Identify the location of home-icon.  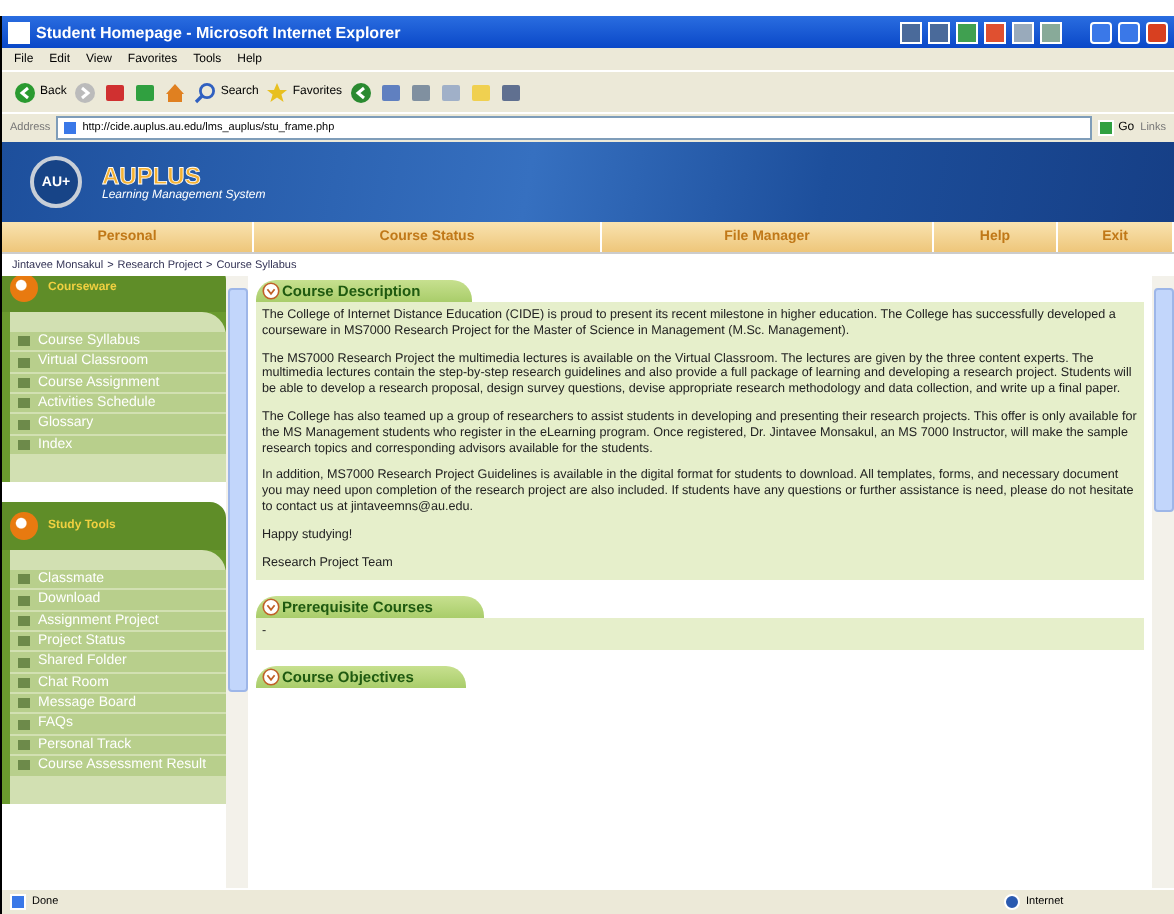
(175, 92).